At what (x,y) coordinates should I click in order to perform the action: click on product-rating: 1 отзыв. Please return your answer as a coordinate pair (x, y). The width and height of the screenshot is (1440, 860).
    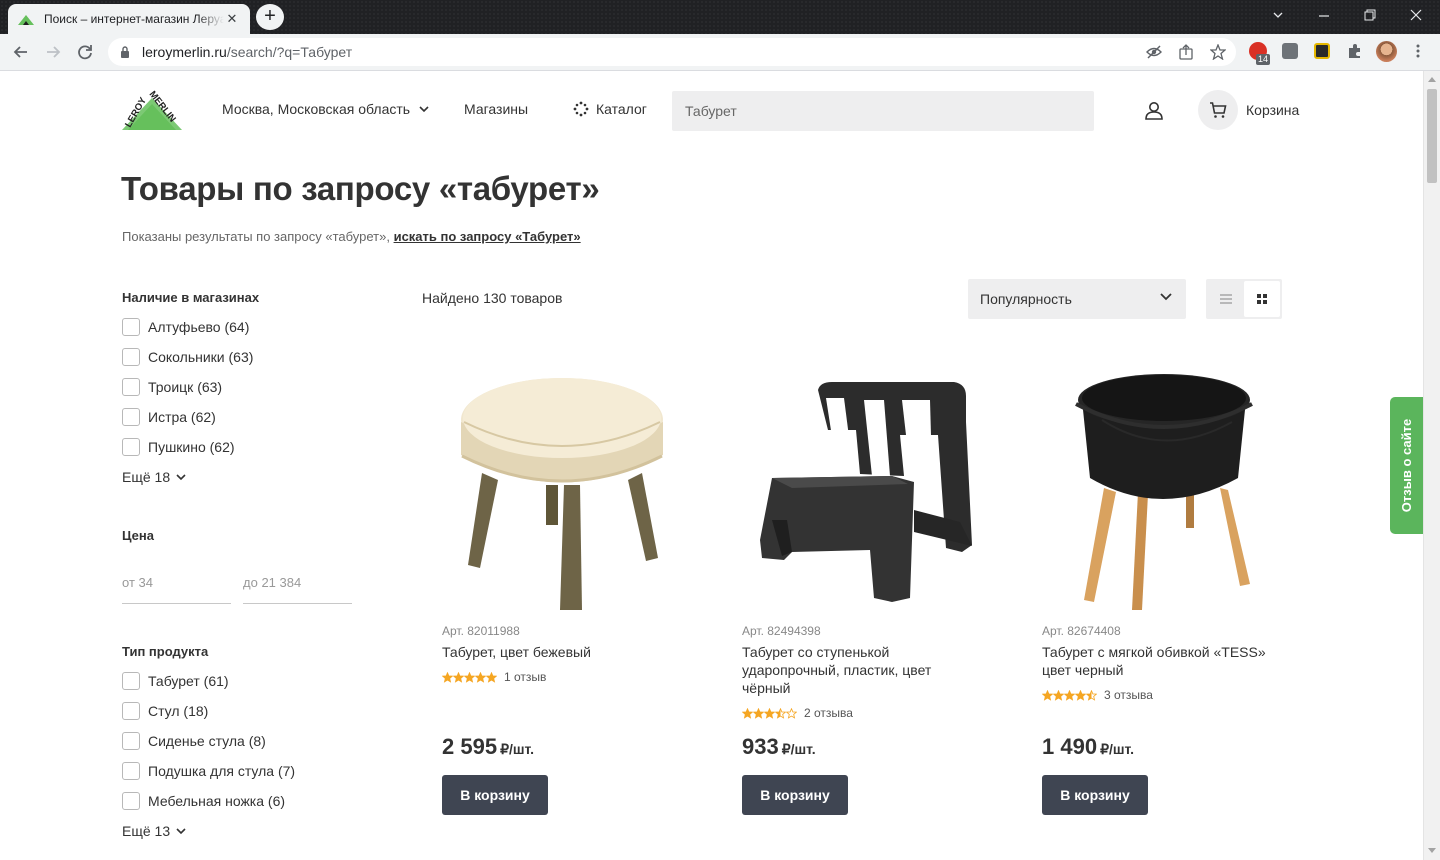
    Looking at the image, I should click on (494, 677).